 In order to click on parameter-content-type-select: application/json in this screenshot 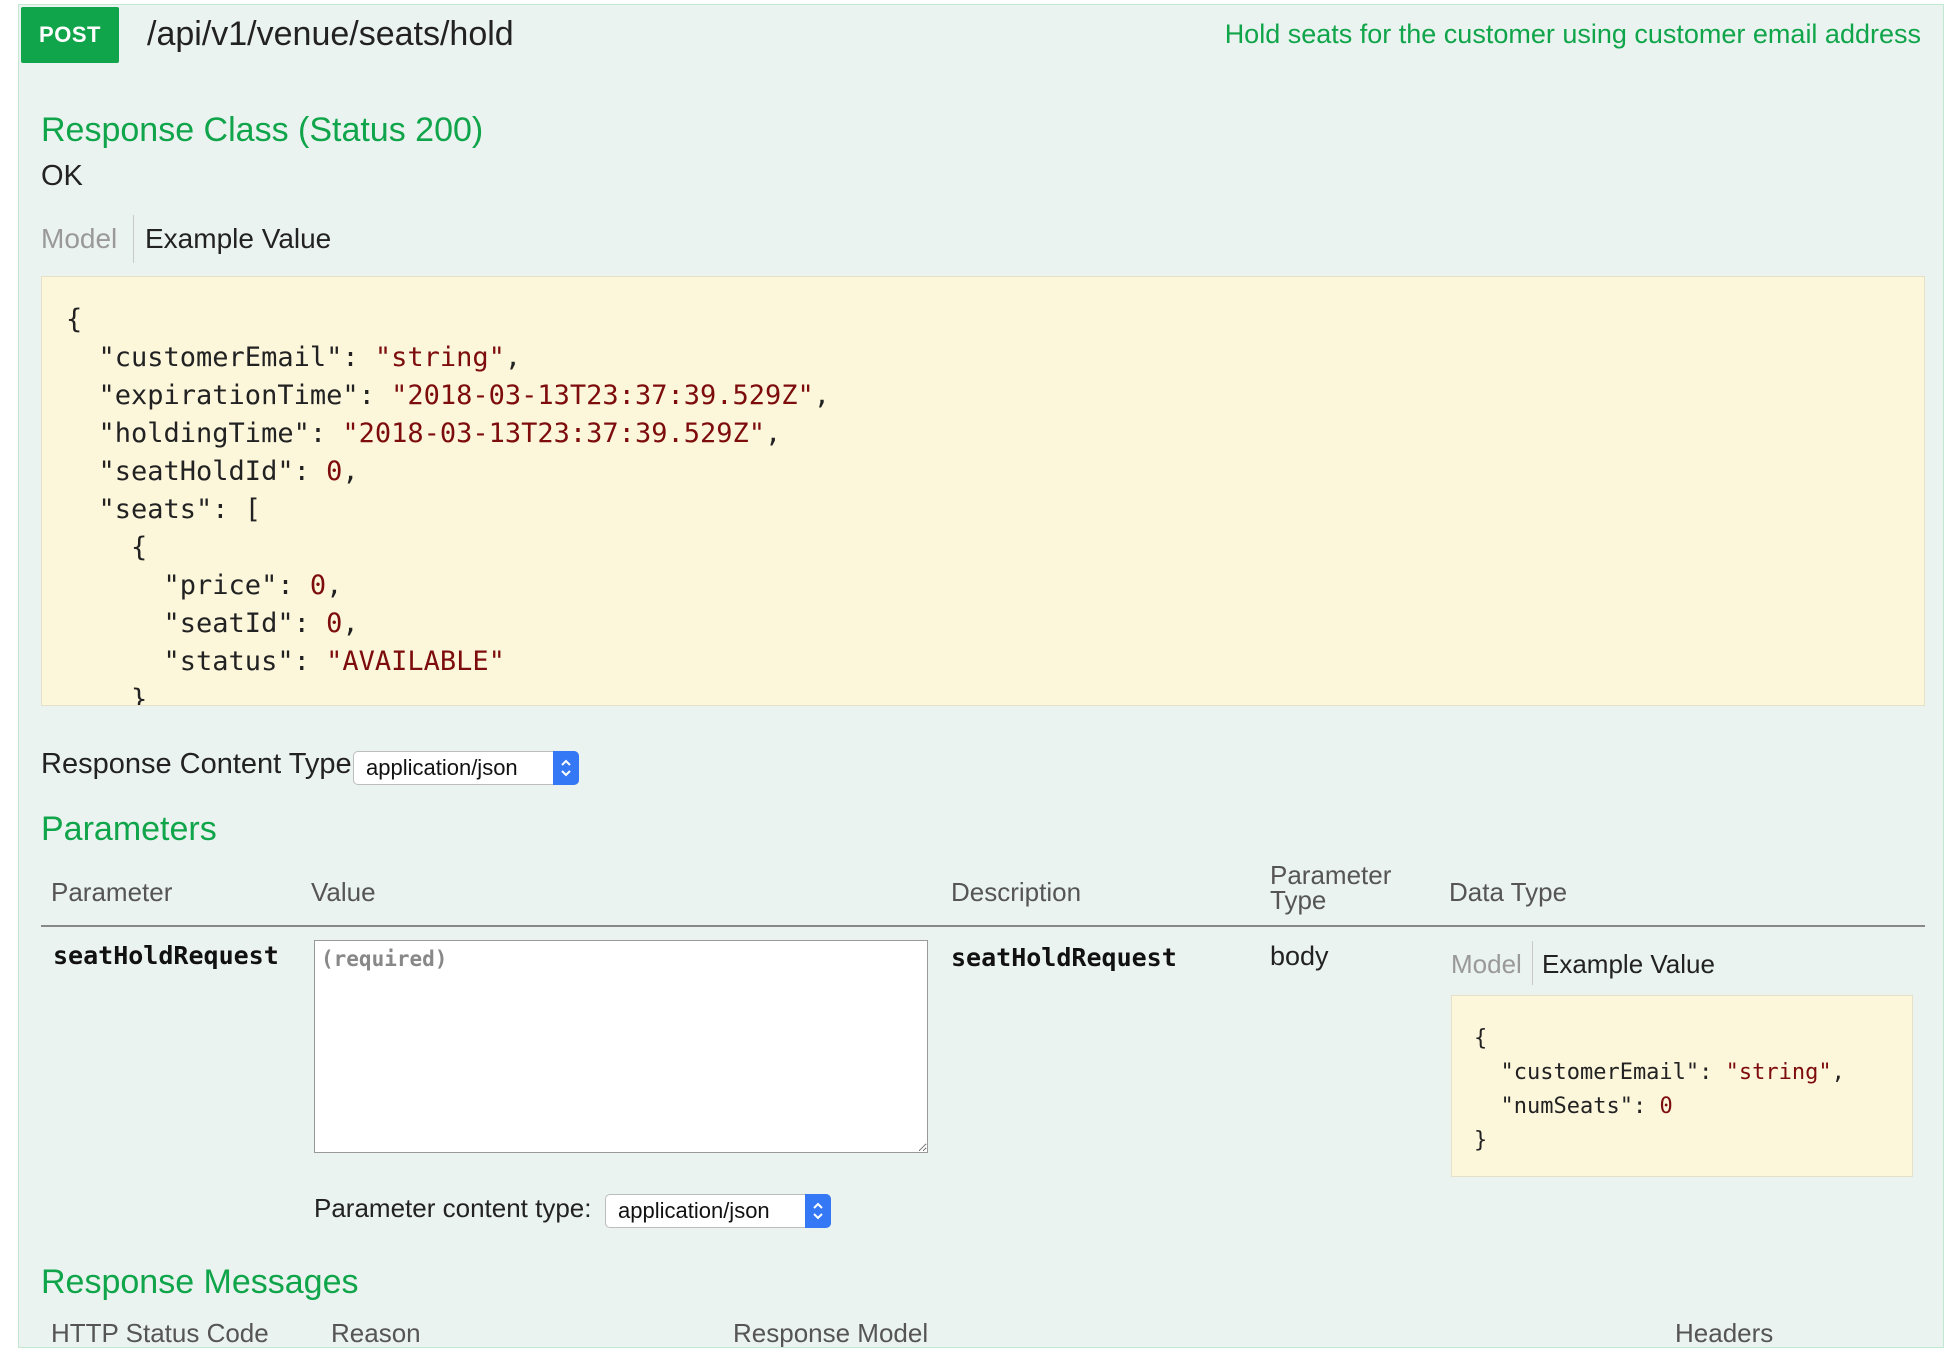, I will do `click(718, 1211)`.